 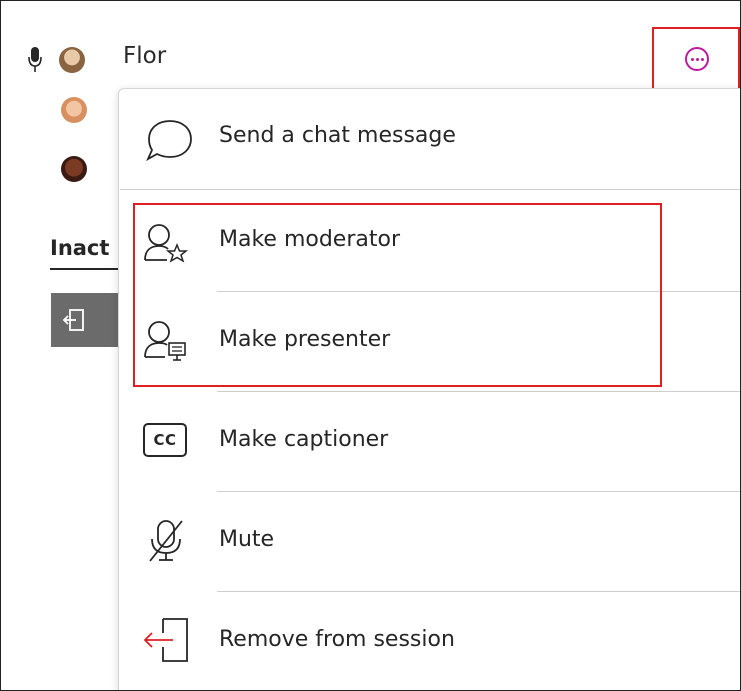 What do you see at coordinates (692, 59) in the screenshot?
I see `more-options-icon` at bounding box center [692, 59].